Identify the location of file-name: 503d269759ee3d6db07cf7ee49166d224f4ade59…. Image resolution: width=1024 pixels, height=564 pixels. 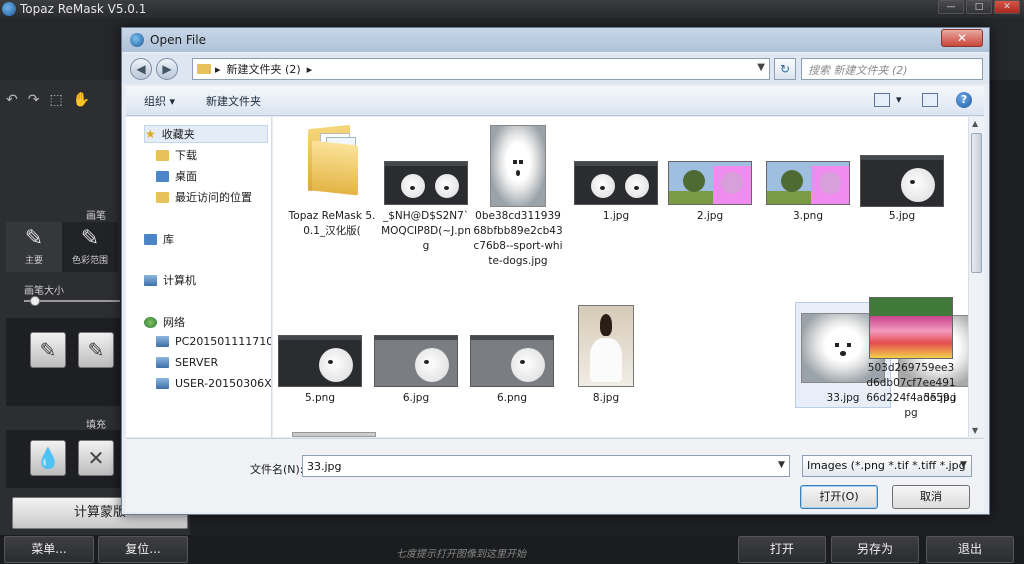
(911, 391).